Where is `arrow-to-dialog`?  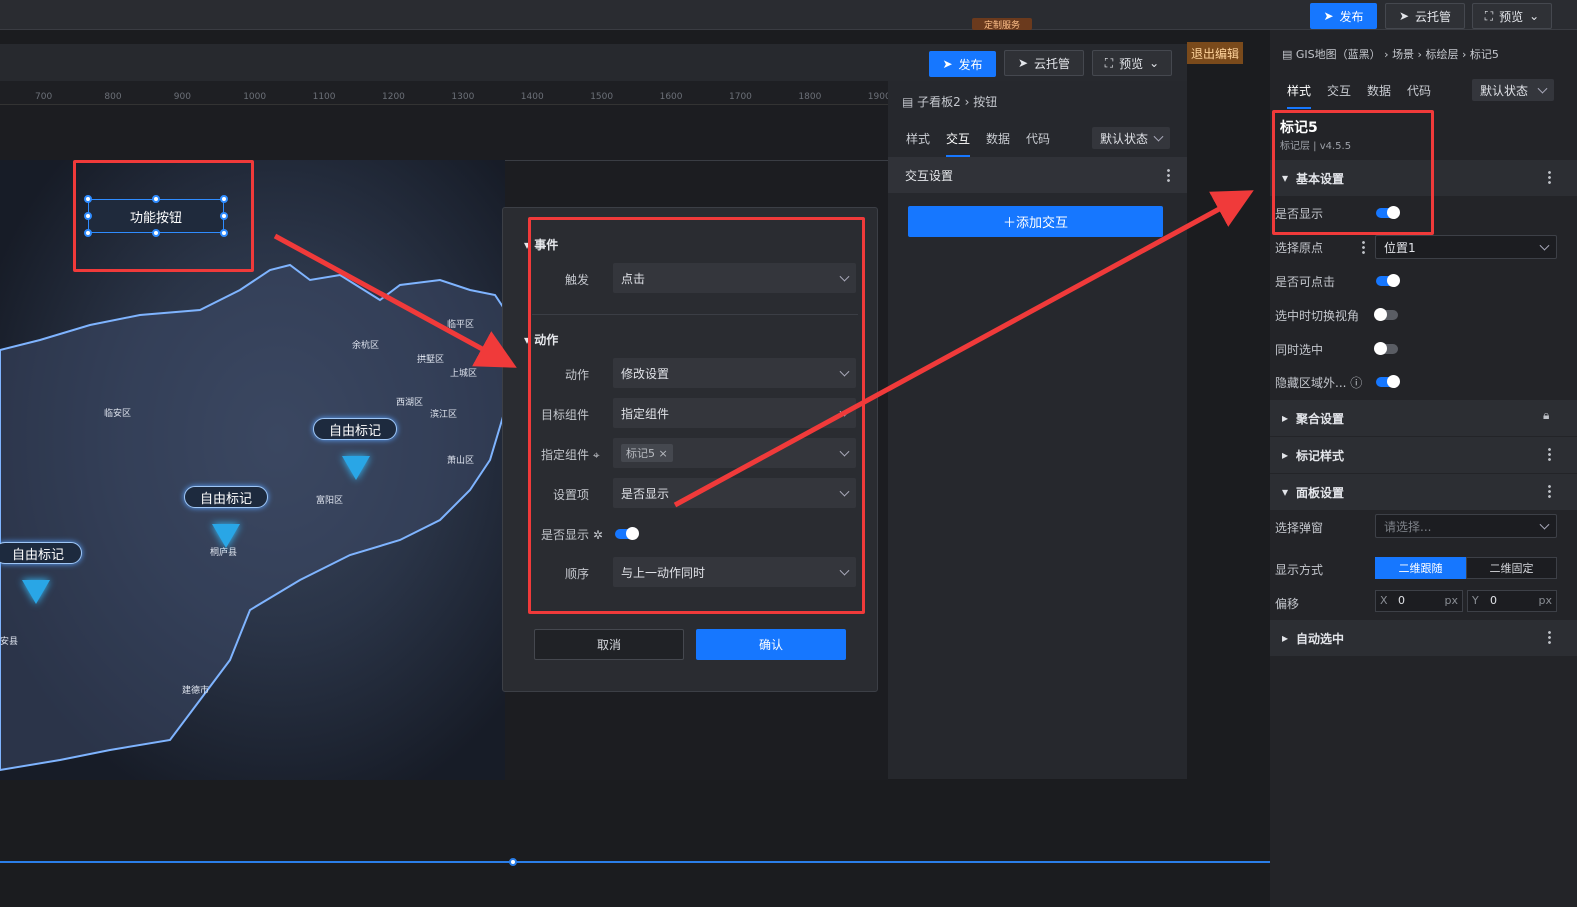
arrow-to-dialog is located at coordinates (395, 300).